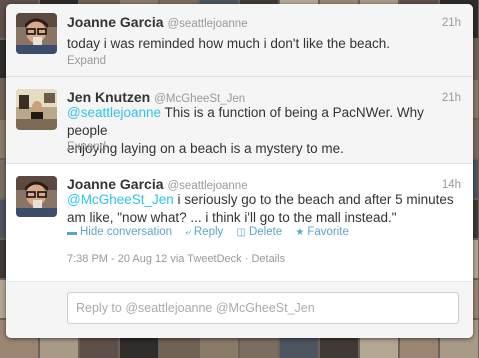 Image resolution: width=479 pixels, height=358 pixels. Describe the element at coordinates (120, 199) in the screenshot. I see `mention-link: @McGheeSt_Jen` at that location.